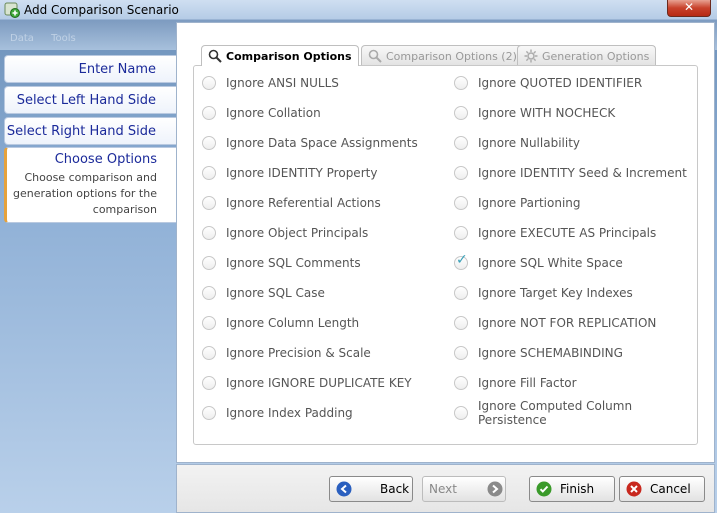 This screenshot has width=717, height=513. I want to click on option-label: Ignore Index Padding, so click(289, 413).